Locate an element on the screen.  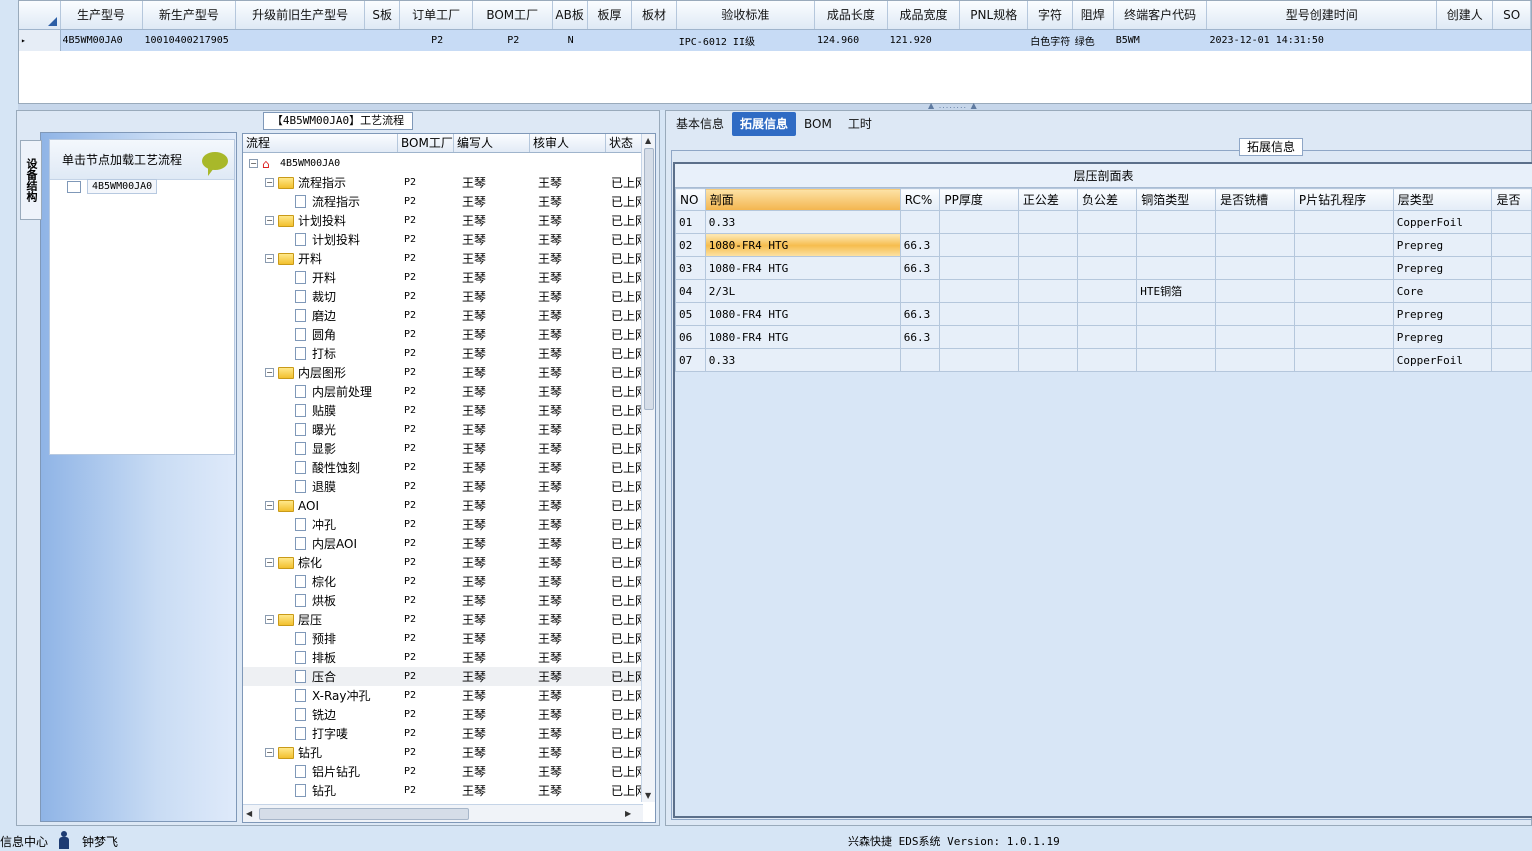
tree-row: 烘板 P2 王琴 王琴 已上网 is located at coordinates (443, 600).